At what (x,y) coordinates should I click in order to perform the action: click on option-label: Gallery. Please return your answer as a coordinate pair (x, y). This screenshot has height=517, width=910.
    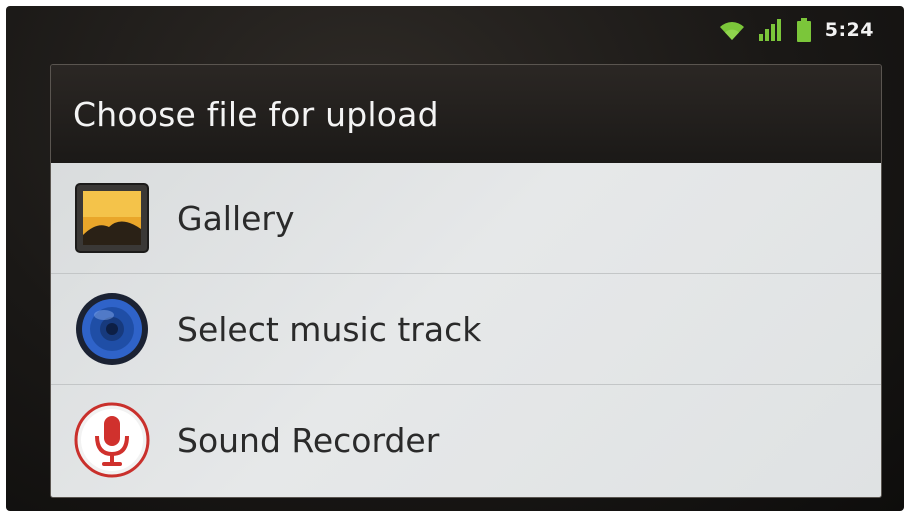
    Looking at the image, I should click on (236, 218).